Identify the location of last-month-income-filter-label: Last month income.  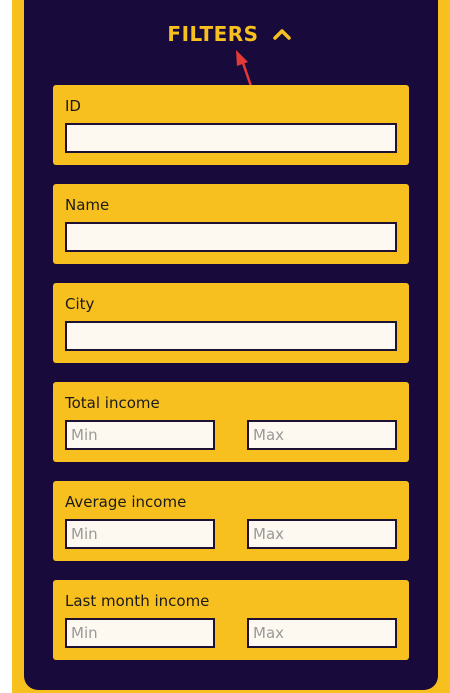
(137, 601).